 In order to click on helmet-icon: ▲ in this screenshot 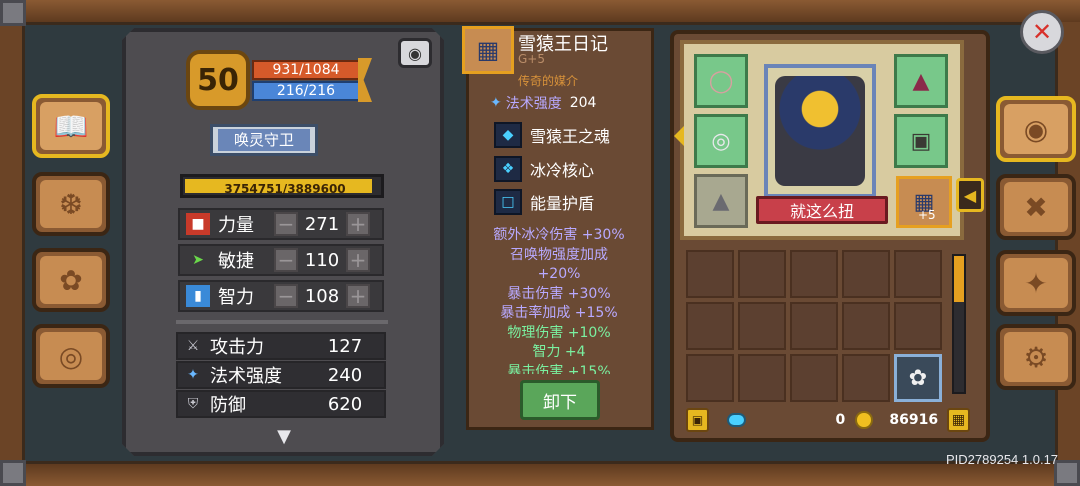, I will do `click(921, 81)`.